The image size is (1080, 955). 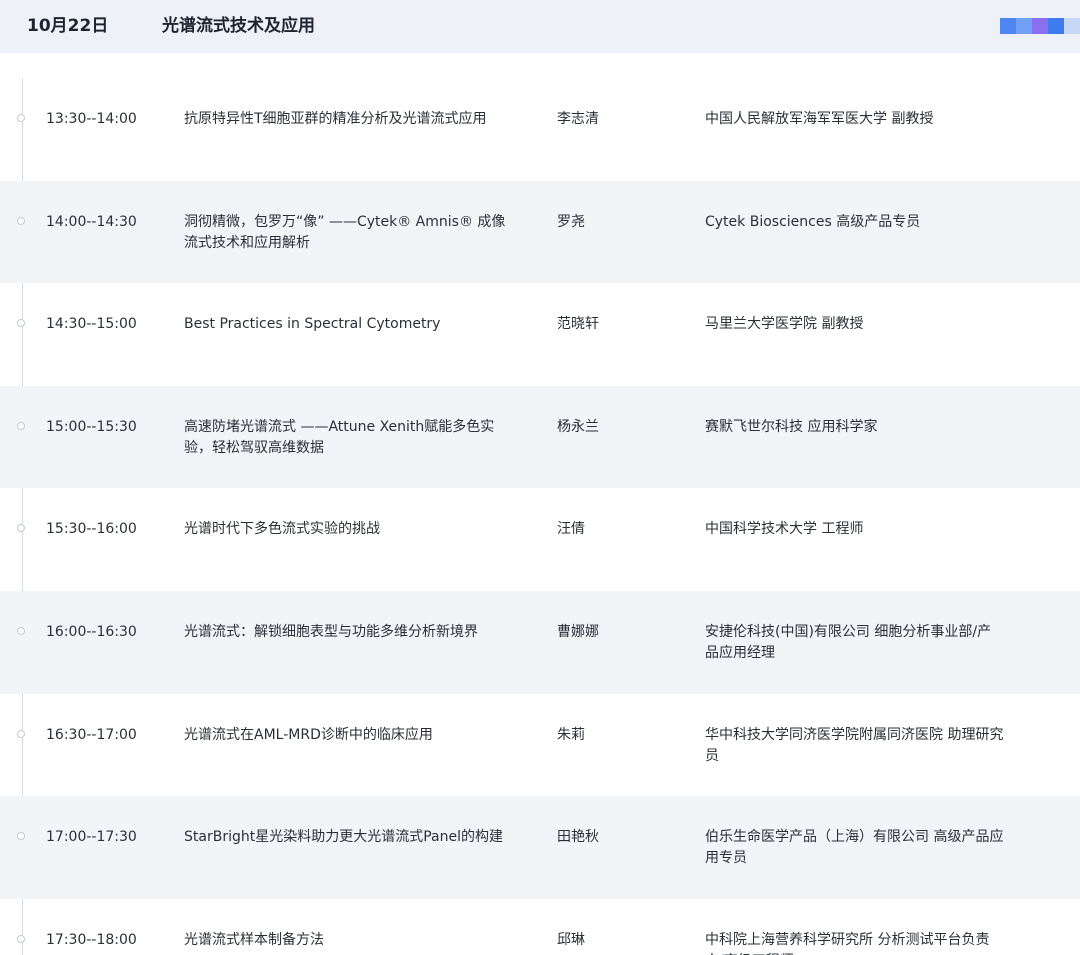 What do you see at coordinates (68, 26) in the screenshot?
I see `header-date: 10月22日` at bounding box center [68, 26].